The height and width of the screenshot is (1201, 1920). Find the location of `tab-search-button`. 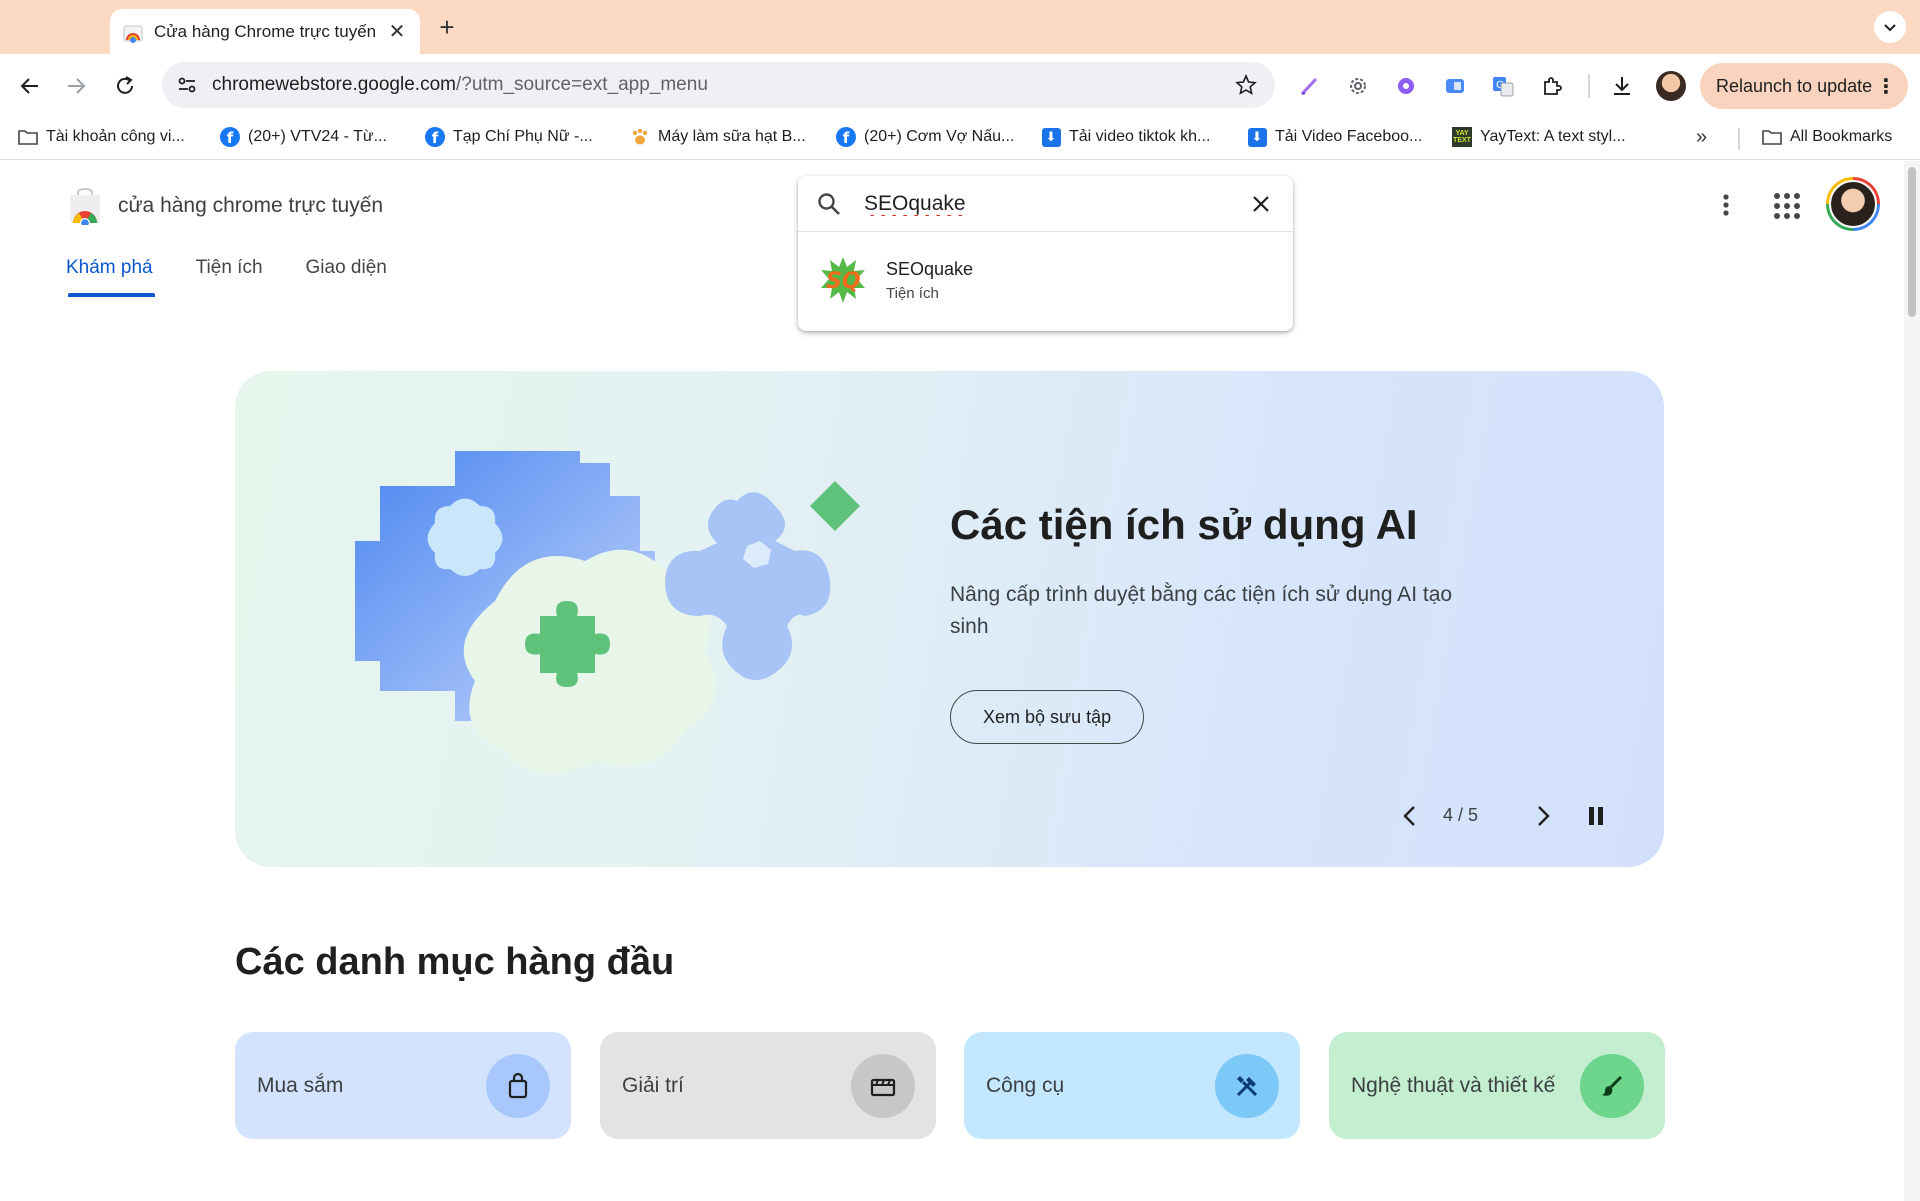

tab-search-button is located at coordinates (1890, 27).